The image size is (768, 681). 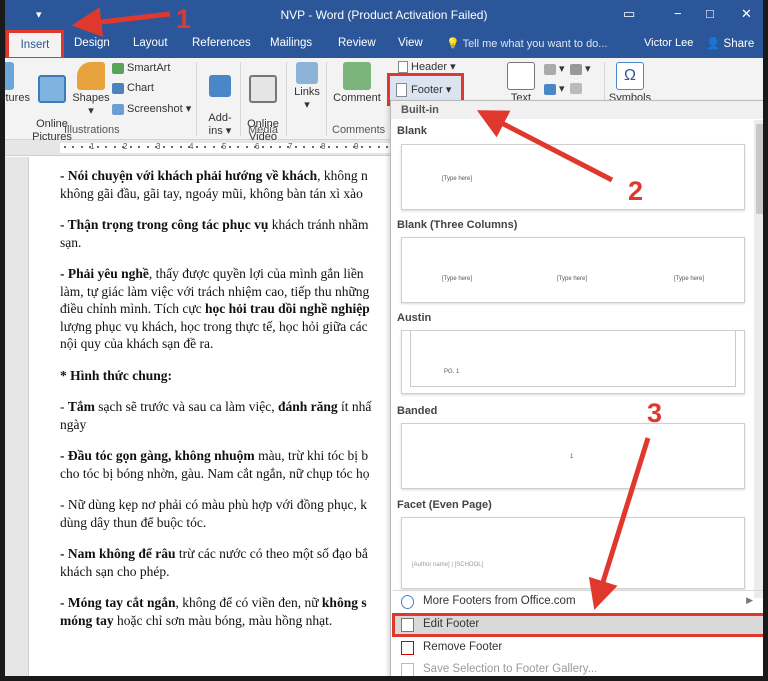 What do you see at coordinates (636, 191) in the screenshot?
I see `step-2-label: 2` at bounding box center [636, 191].